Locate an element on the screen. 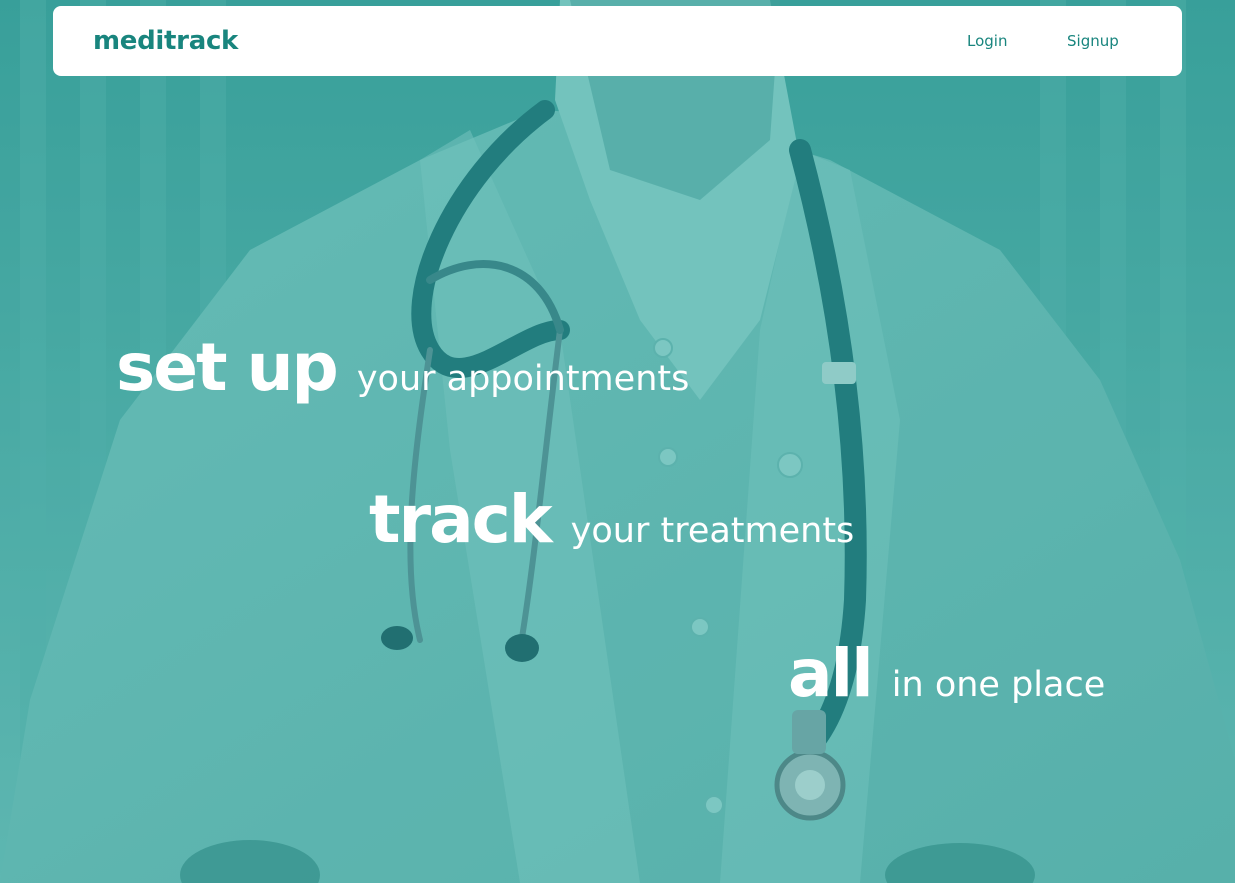 This screenshot has height=883, width=1235. tagline-emphasis: track is located at coordinates (461, 519).